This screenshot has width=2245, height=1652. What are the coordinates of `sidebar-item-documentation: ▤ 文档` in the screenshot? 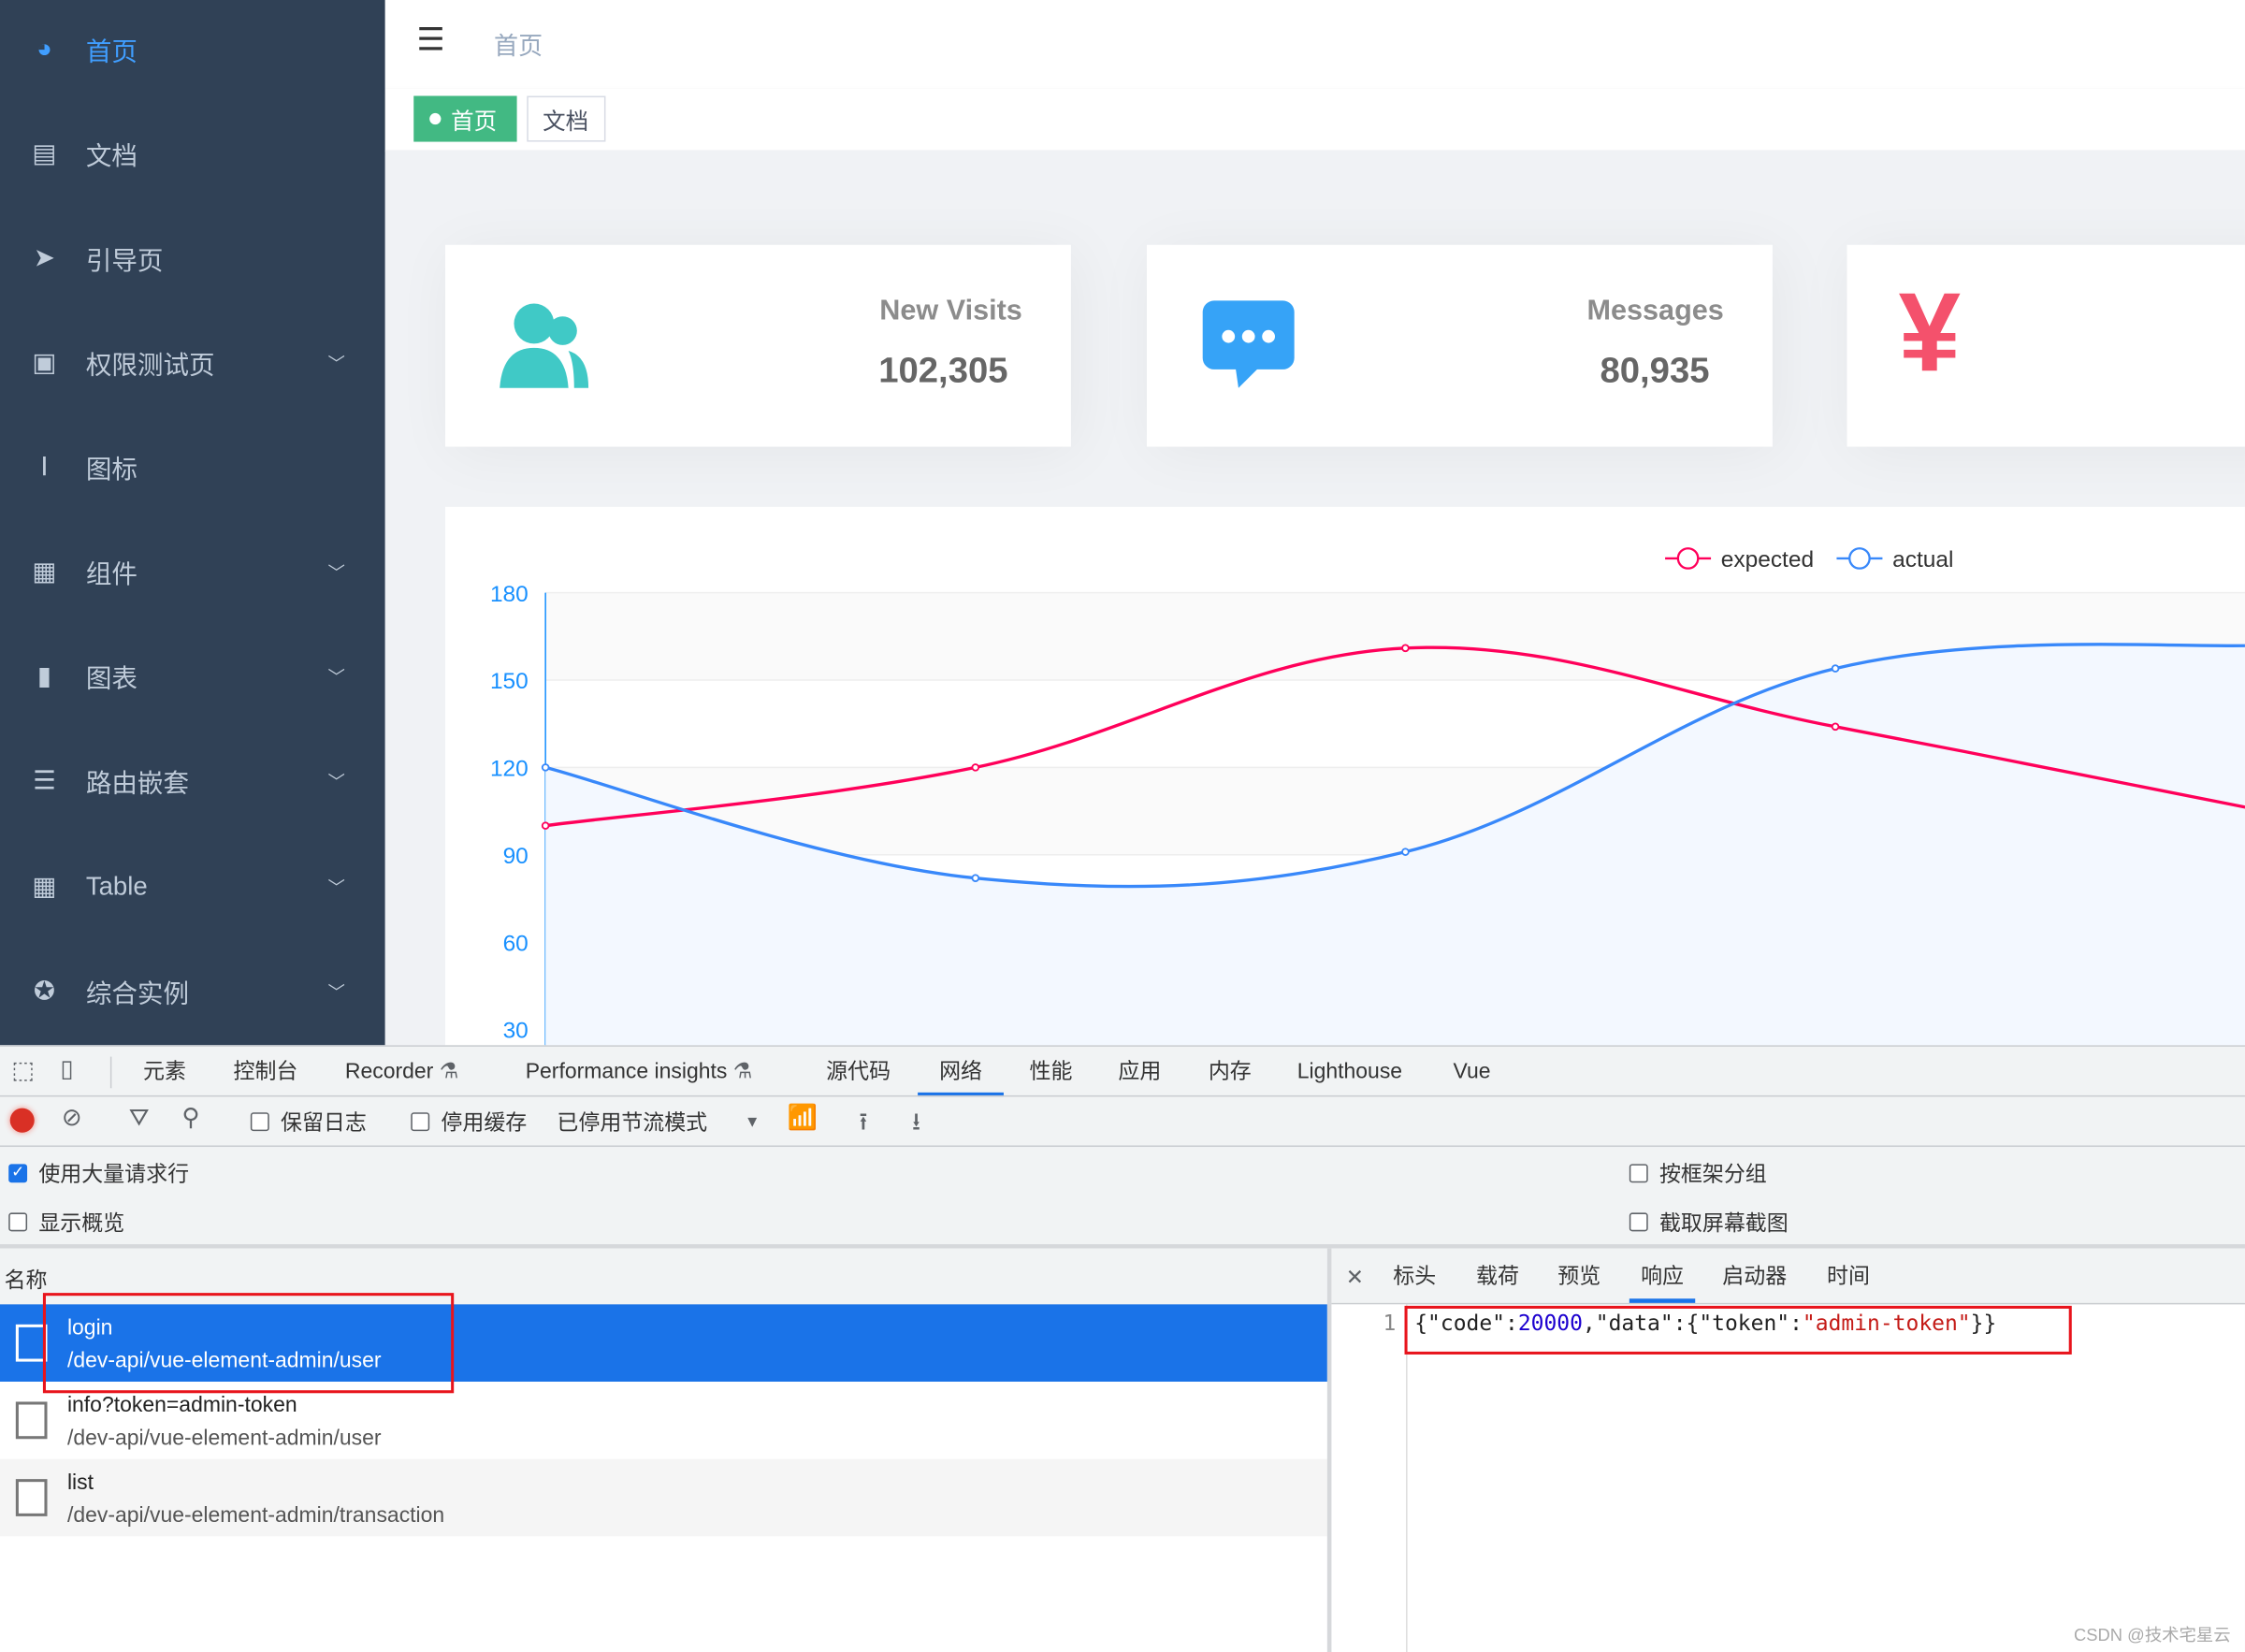 It's located at (192, 154).